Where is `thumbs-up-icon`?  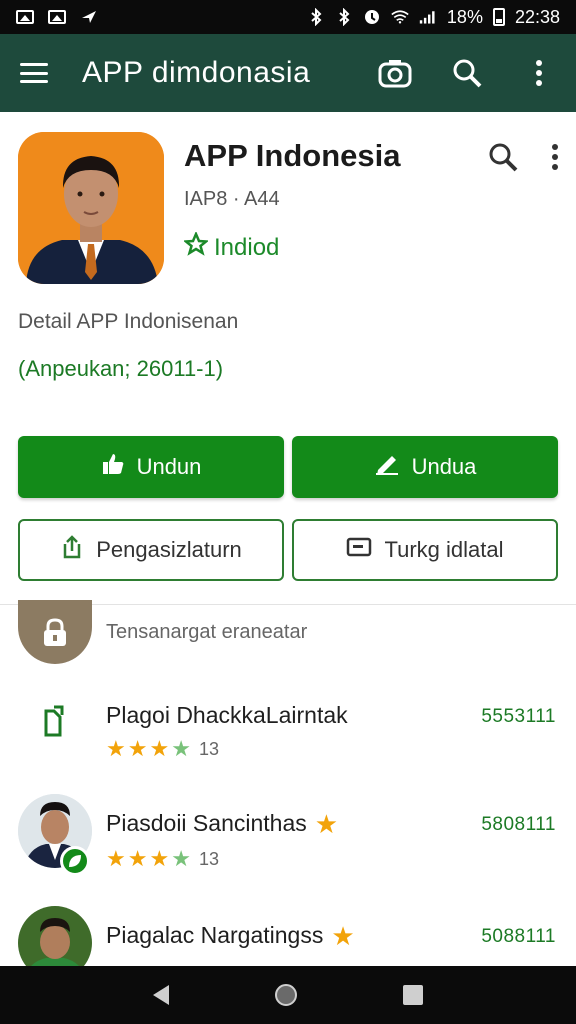 thumbs-up-icon is located at coordinates (113, 467).